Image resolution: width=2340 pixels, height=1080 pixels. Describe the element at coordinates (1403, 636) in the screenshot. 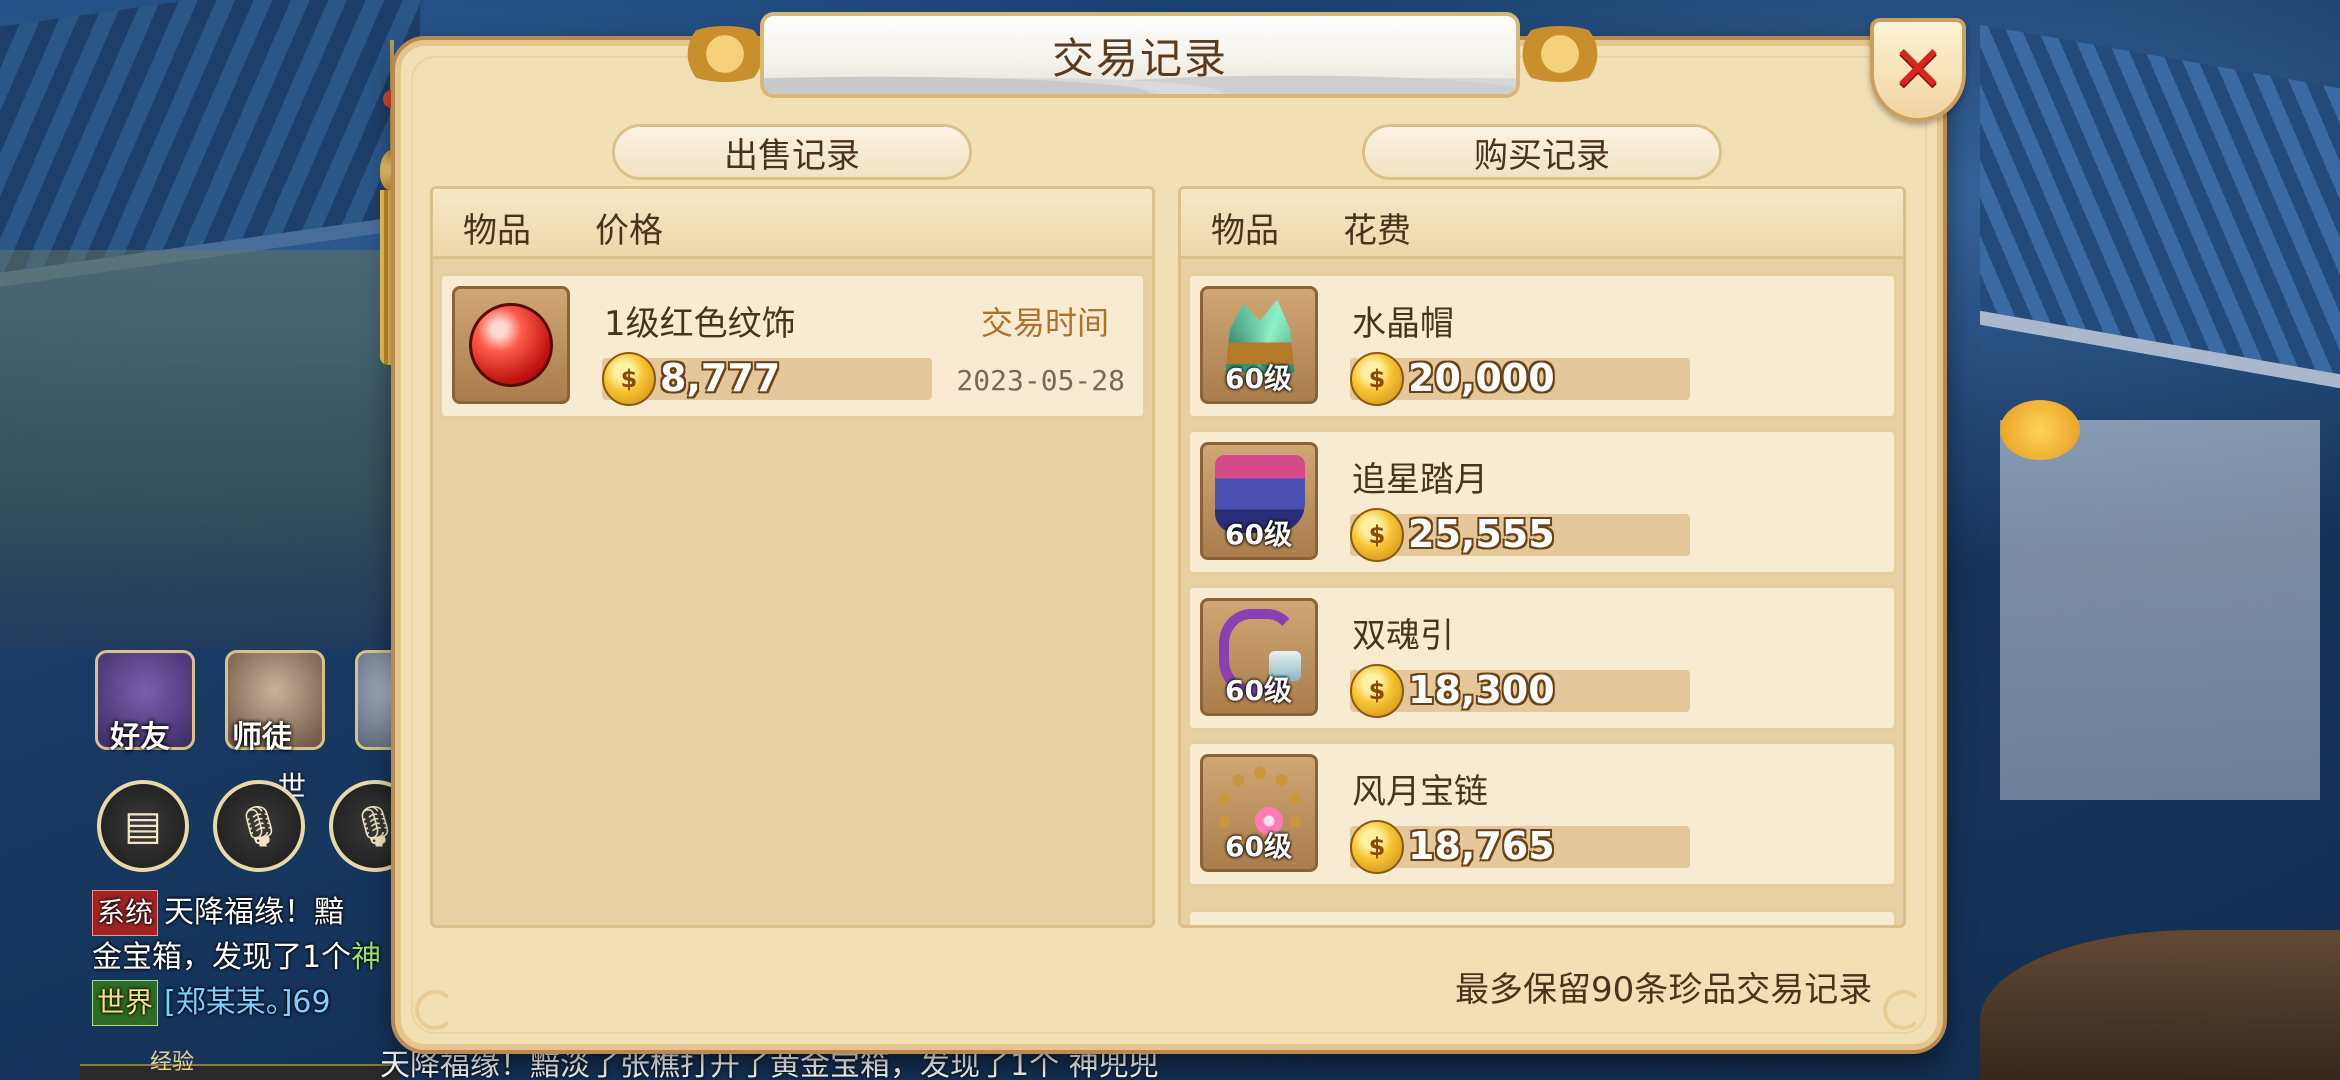

I see `item-name: 双魂引` at that location.